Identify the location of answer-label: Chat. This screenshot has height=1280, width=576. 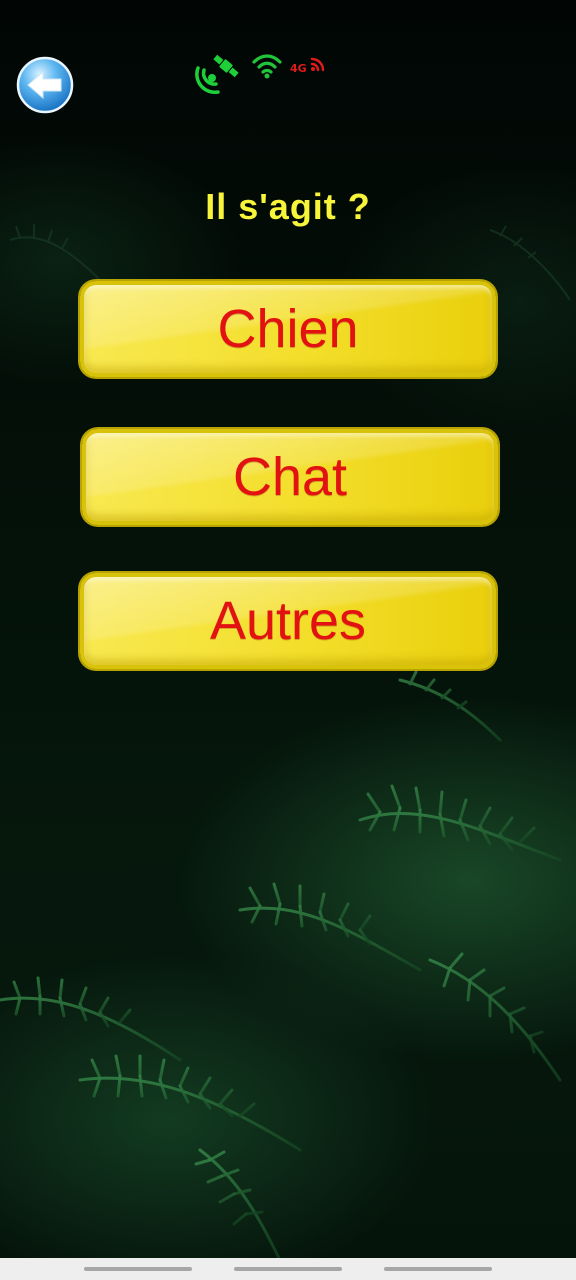
(290, 477).